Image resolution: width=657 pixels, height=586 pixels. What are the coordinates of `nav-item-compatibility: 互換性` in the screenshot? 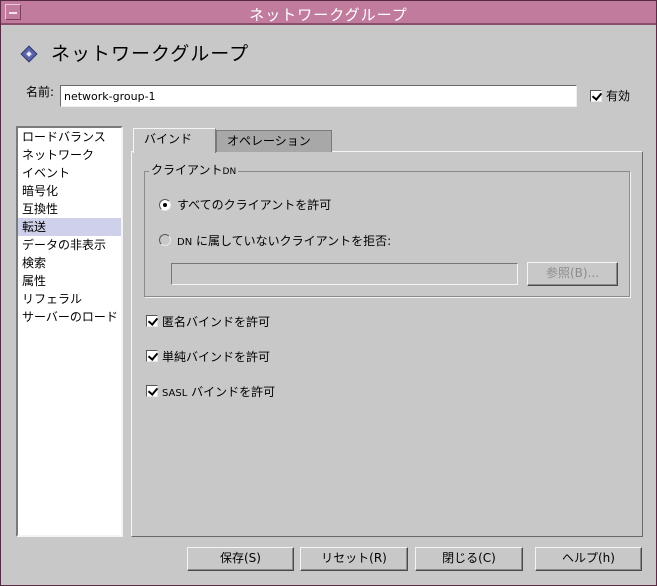 It's located at (69, 209).